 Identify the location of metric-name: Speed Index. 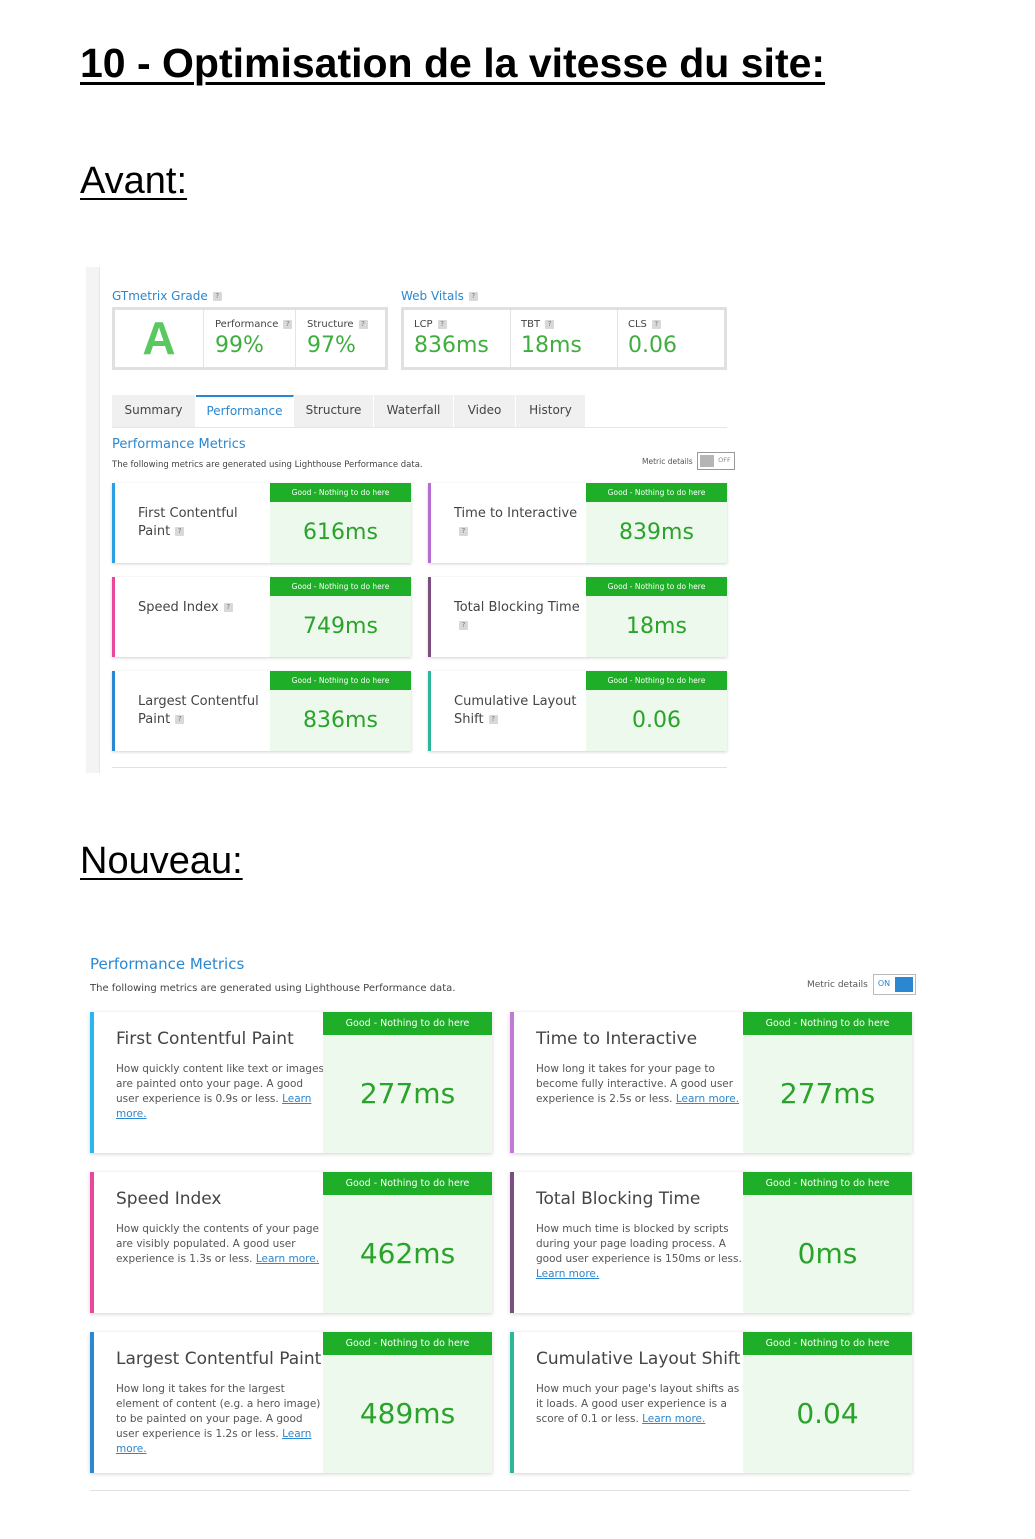
(169, 1199).